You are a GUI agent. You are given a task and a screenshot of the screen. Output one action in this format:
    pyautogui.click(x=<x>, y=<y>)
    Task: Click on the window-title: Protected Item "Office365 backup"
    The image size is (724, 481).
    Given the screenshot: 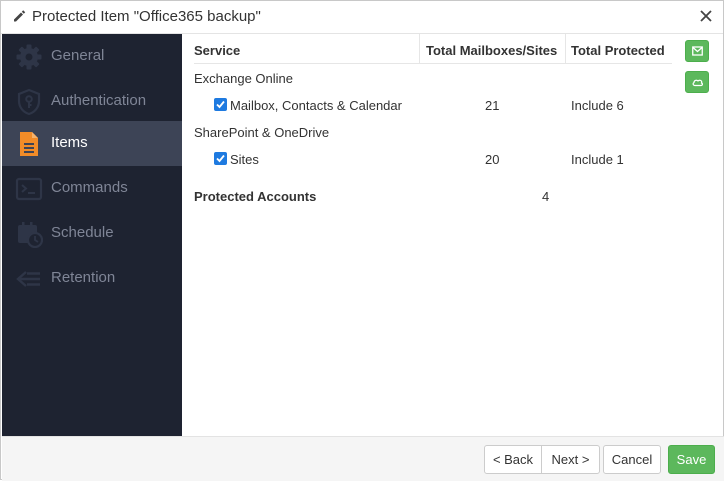 What is the action you would take?
    pyautogui.click(x=146, y=16)
    